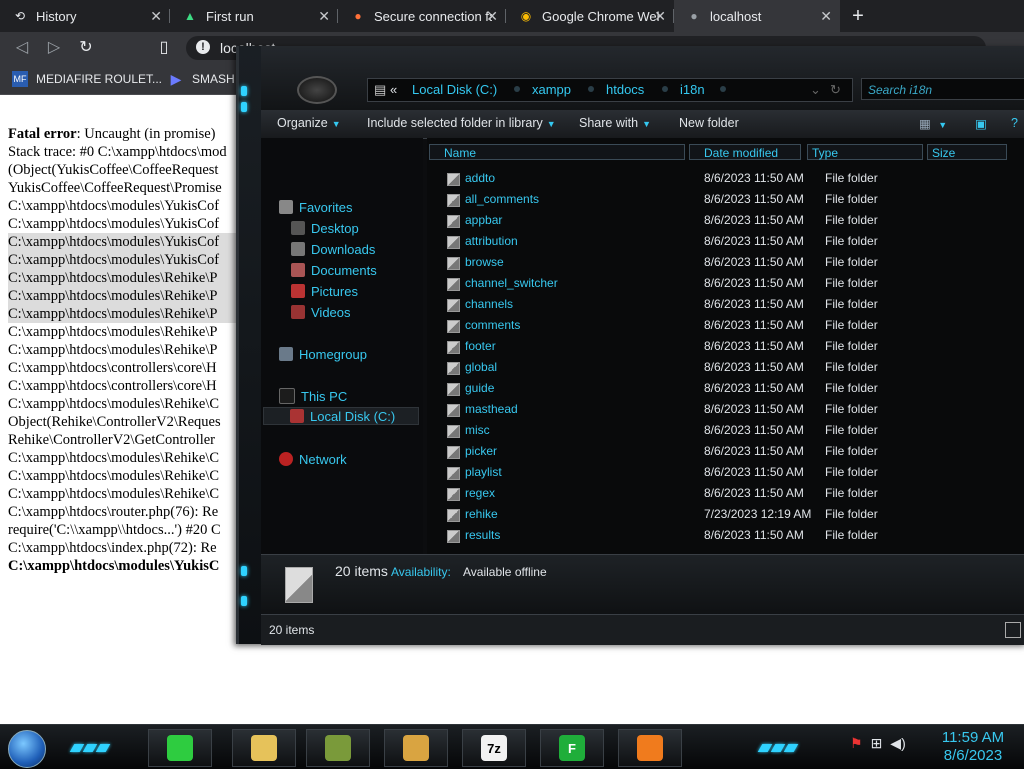 The width and height of the screenshot is (1024, 769). I want to click on file-row: appbar 8/6/2023 11:50 AM File folder, so click(725, 220).